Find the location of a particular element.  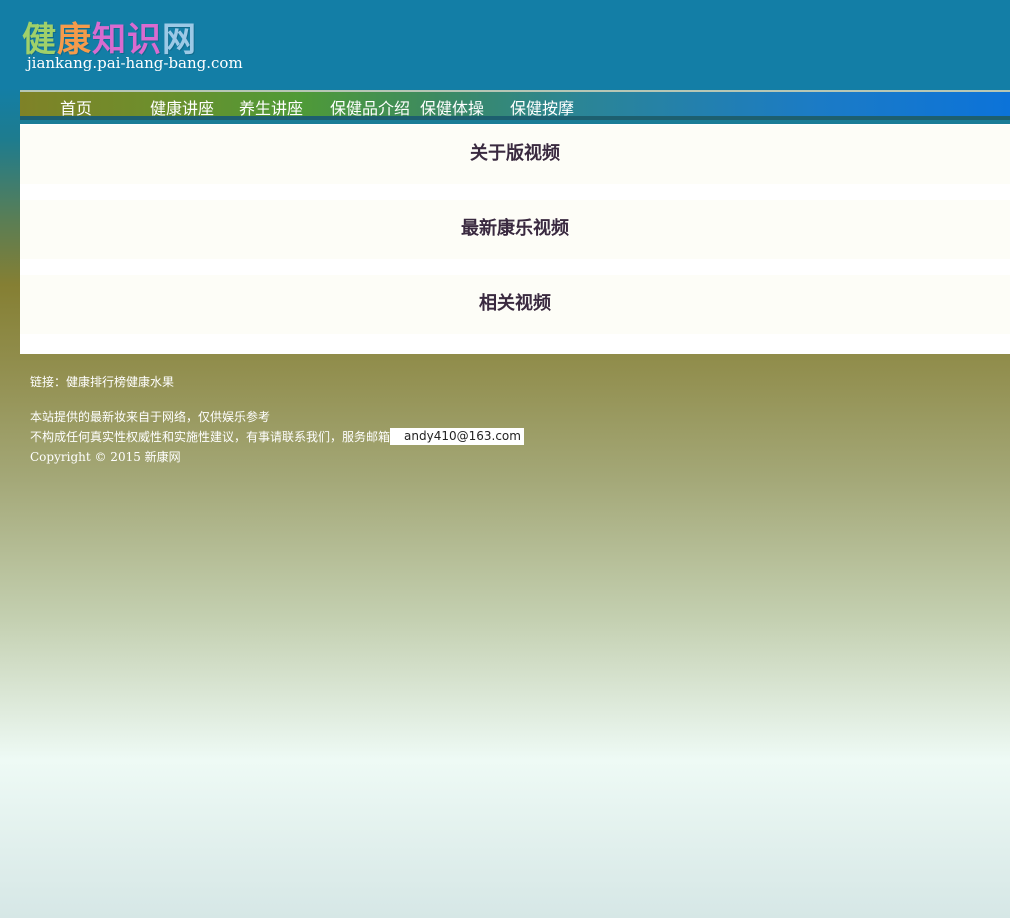

footer-links: 链接：健康排行榜健康水果 is located at coordinates (102, 381).